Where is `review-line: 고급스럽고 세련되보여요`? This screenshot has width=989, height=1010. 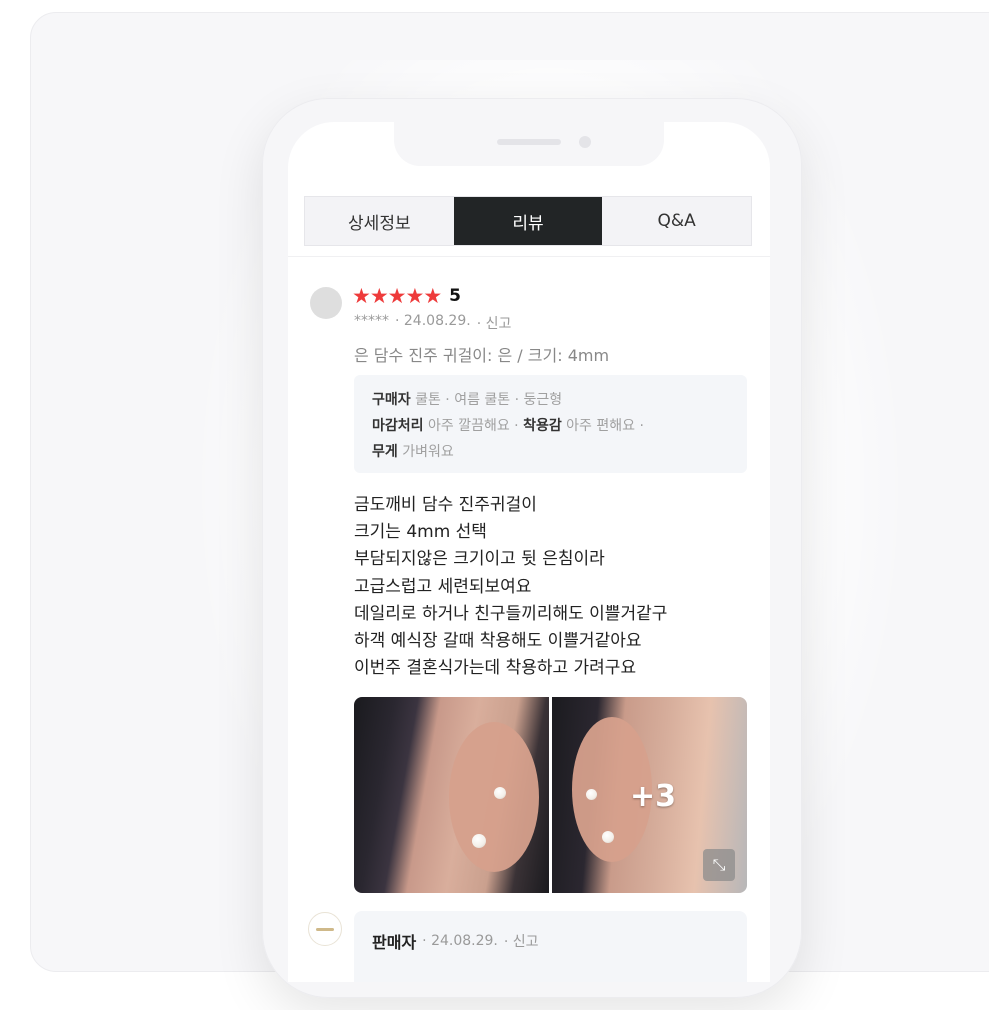 review-line: 고급스럽고 세련되보여요 is located at coordinates (443, 586).